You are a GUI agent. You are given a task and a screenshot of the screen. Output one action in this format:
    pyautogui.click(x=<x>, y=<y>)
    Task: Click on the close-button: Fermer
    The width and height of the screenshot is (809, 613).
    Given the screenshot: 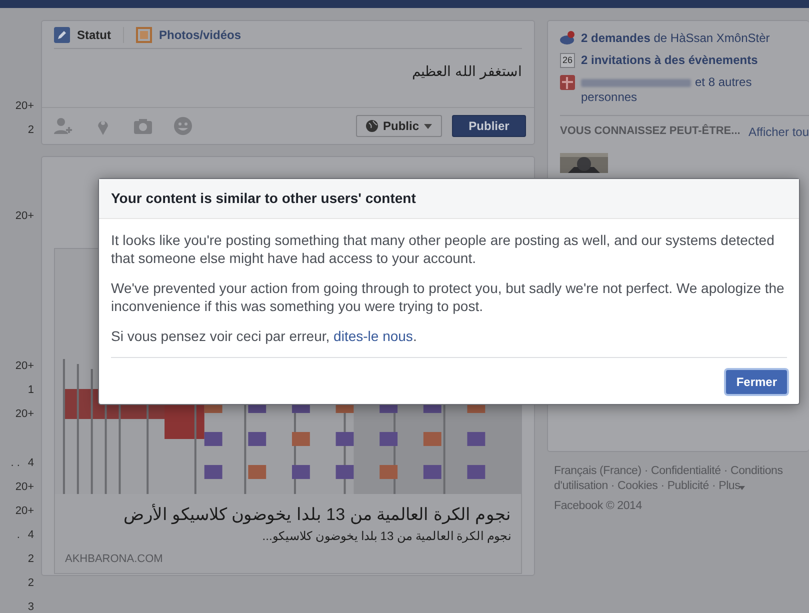 What is the action you would take?
    pyautogui.click(x=756, y=382)
    